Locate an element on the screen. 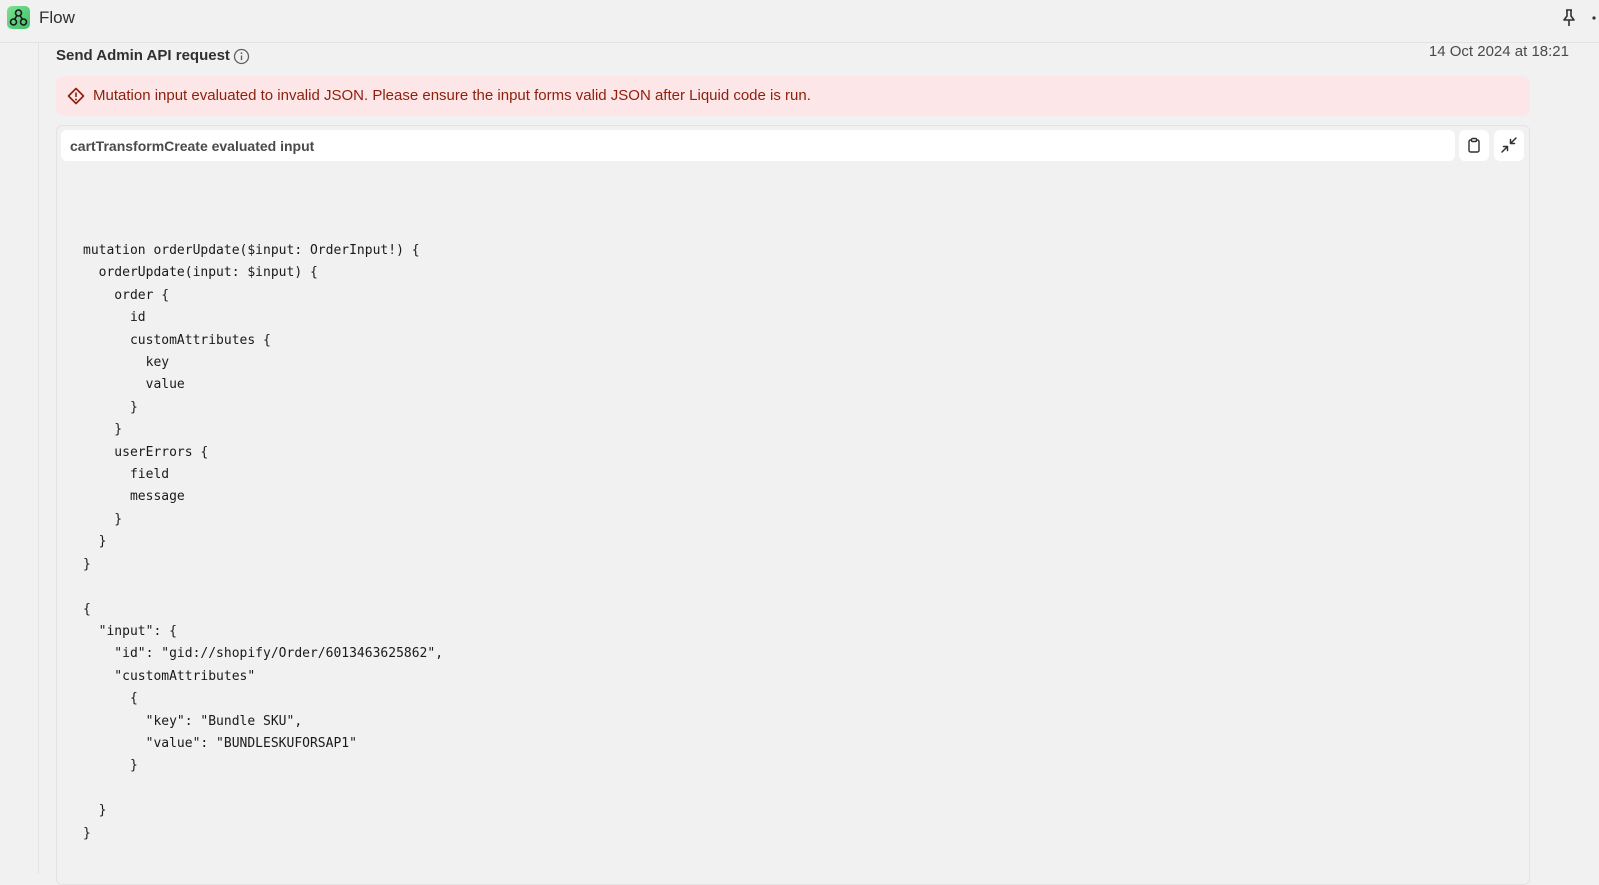 Image resolution: width=1599 pixels, height=885 pixels. collapse-button is located at coordinates (1509, 145).